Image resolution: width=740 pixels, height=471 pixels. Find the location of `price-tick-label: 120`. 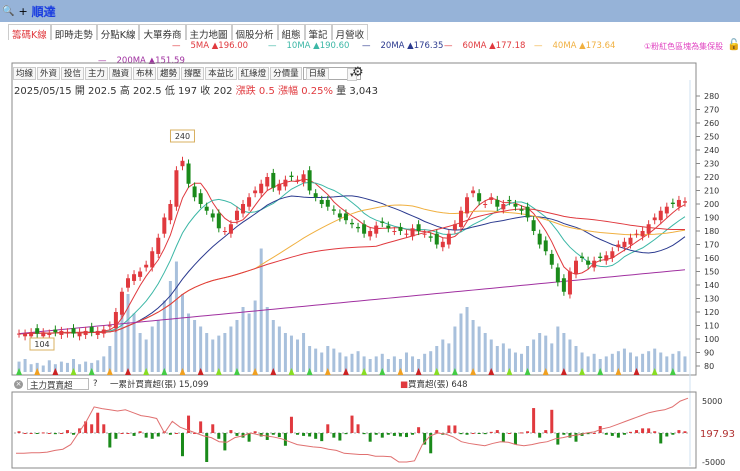

price-tick-label: 120 is located at coordinates (711, 312).